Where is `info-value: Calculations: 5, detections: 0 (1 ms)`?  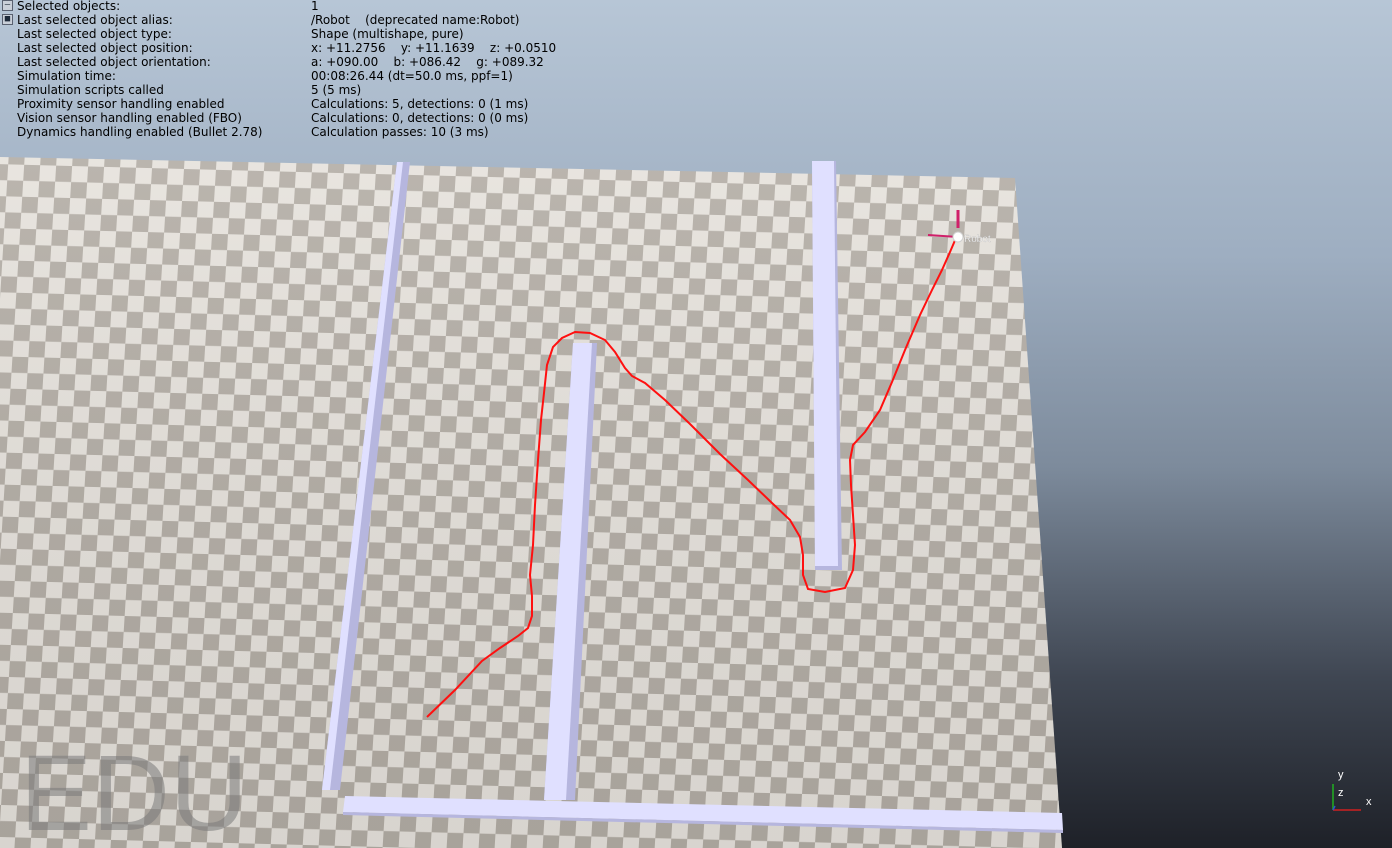
info-value: Calculations: 5, detections: 0 (1 ms) is located at coordinates (420, 104).